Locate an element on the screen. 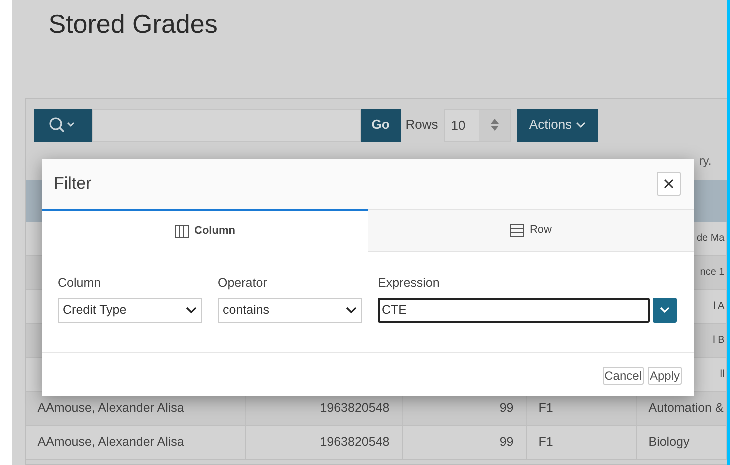 The width and height of the screenshot is (730, 465). table-cell-text: l A is located at coordinates (719, 307).